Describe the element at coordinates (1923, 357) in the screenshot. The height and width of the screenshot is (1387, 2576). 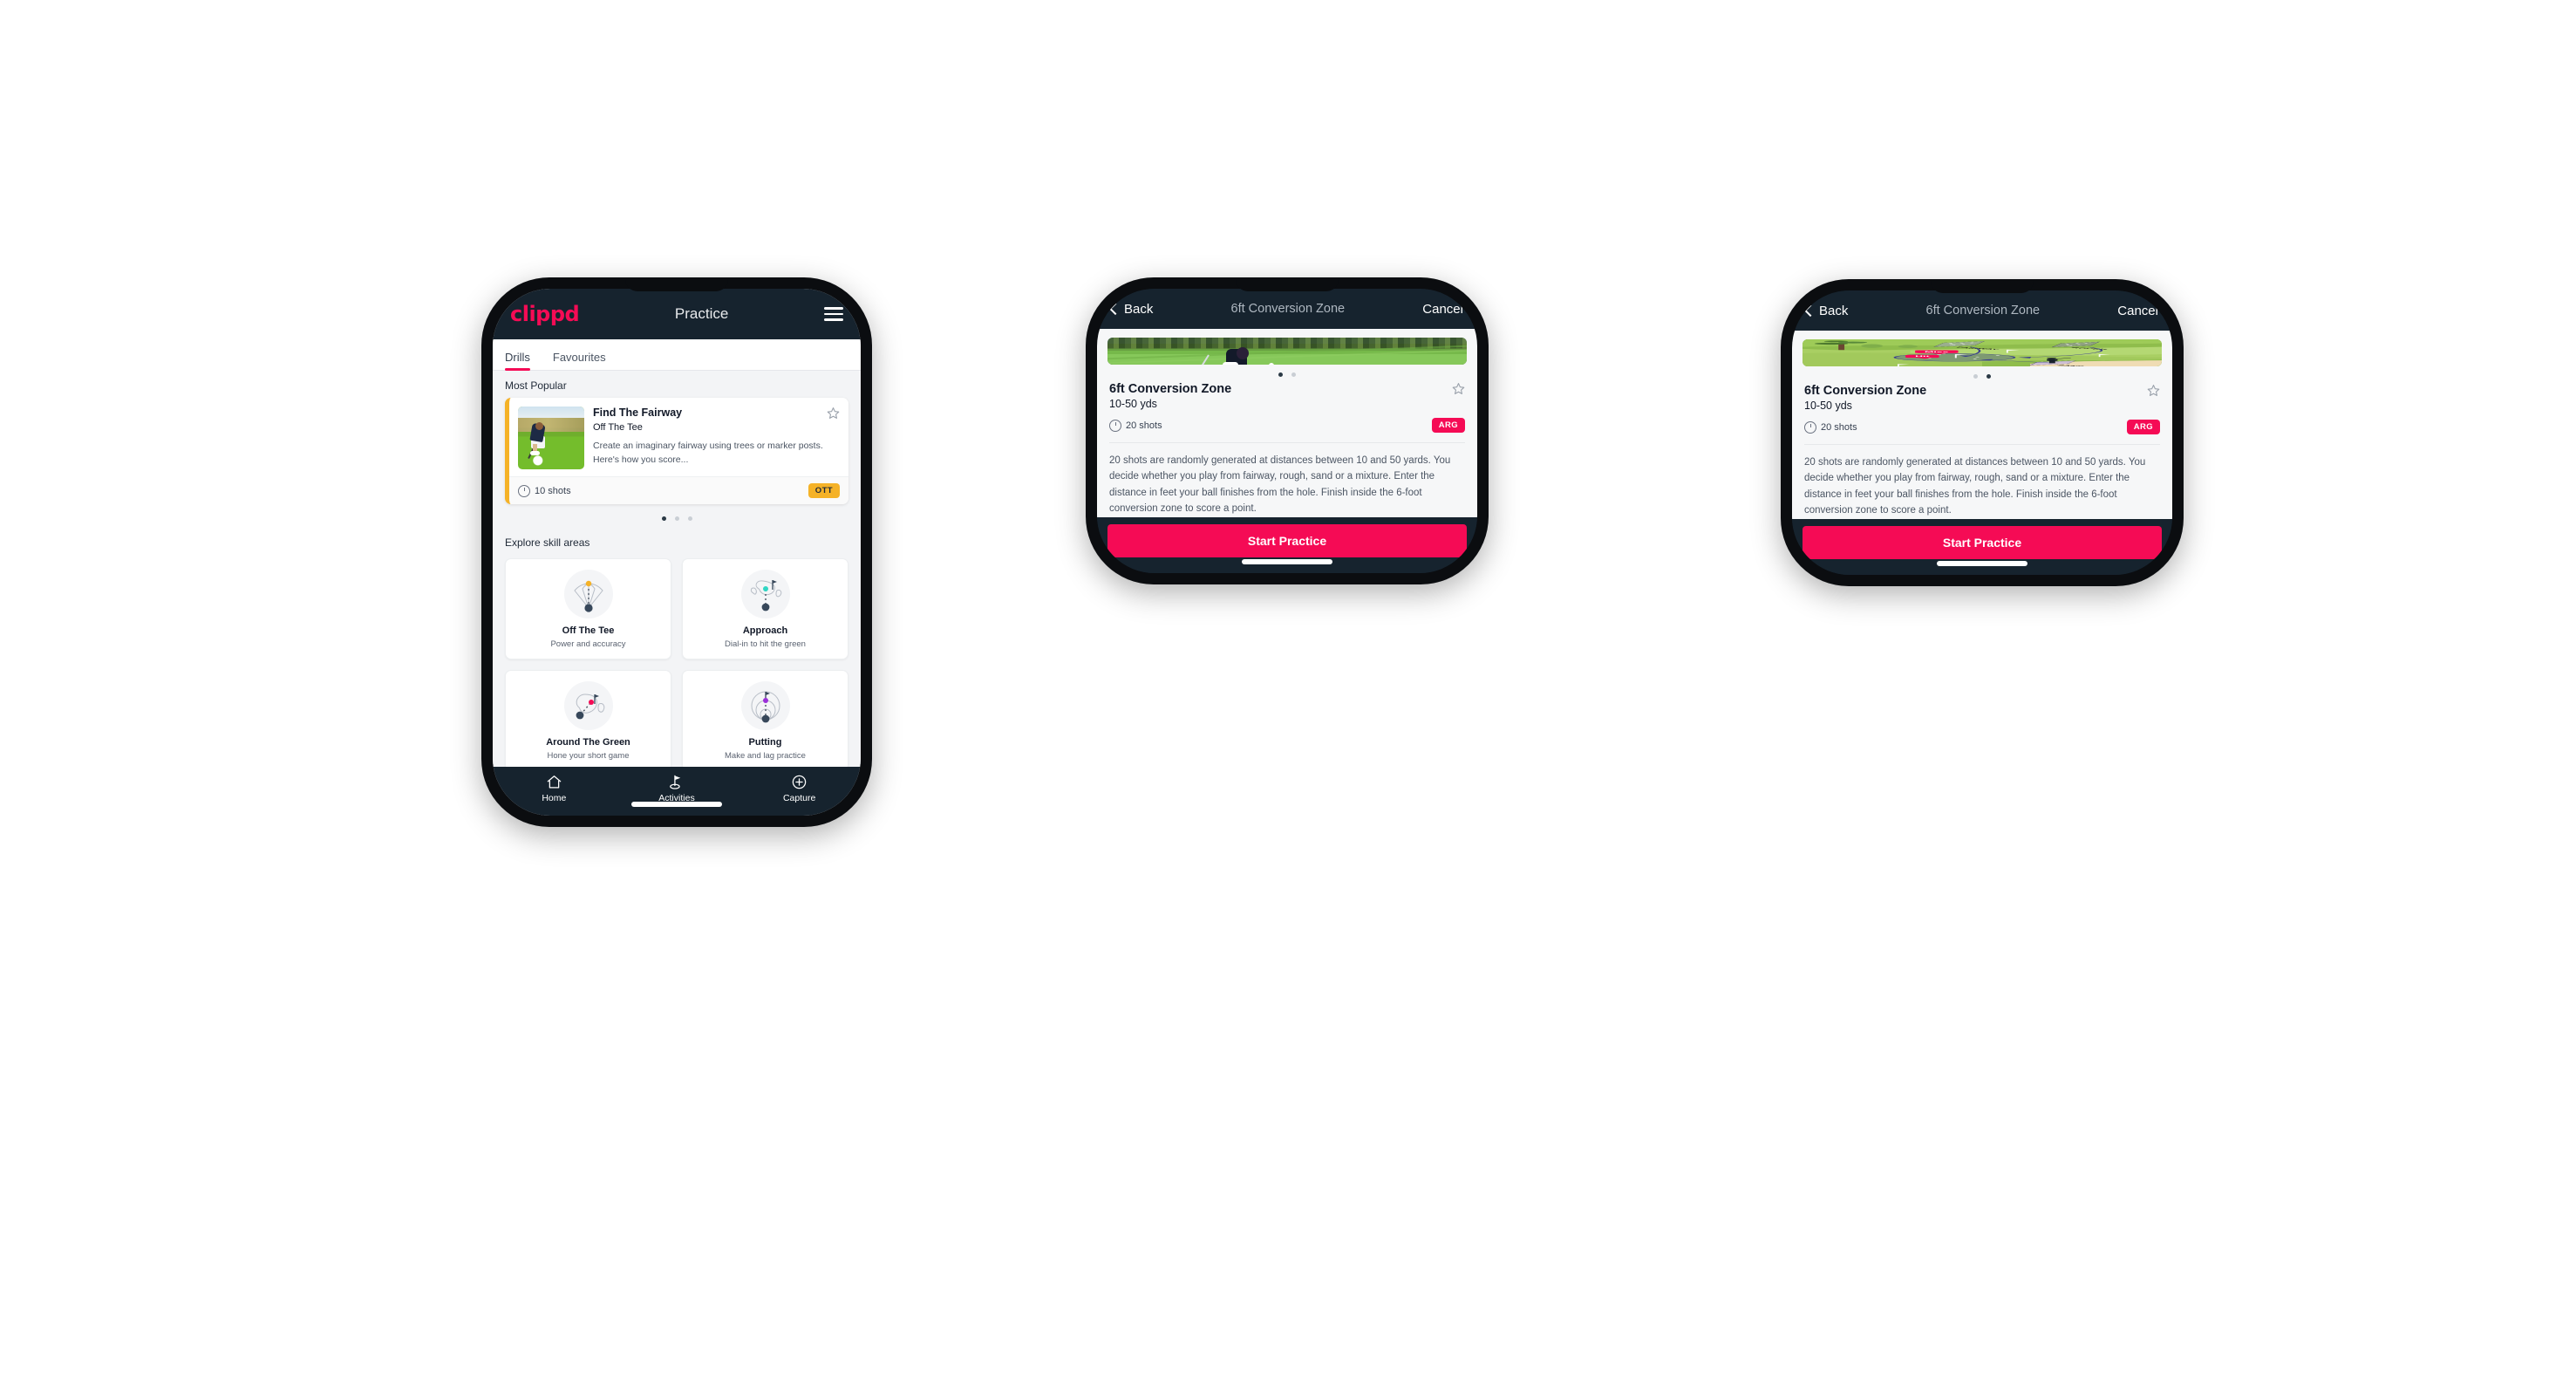
I see `svg-text: Hit` at that location.